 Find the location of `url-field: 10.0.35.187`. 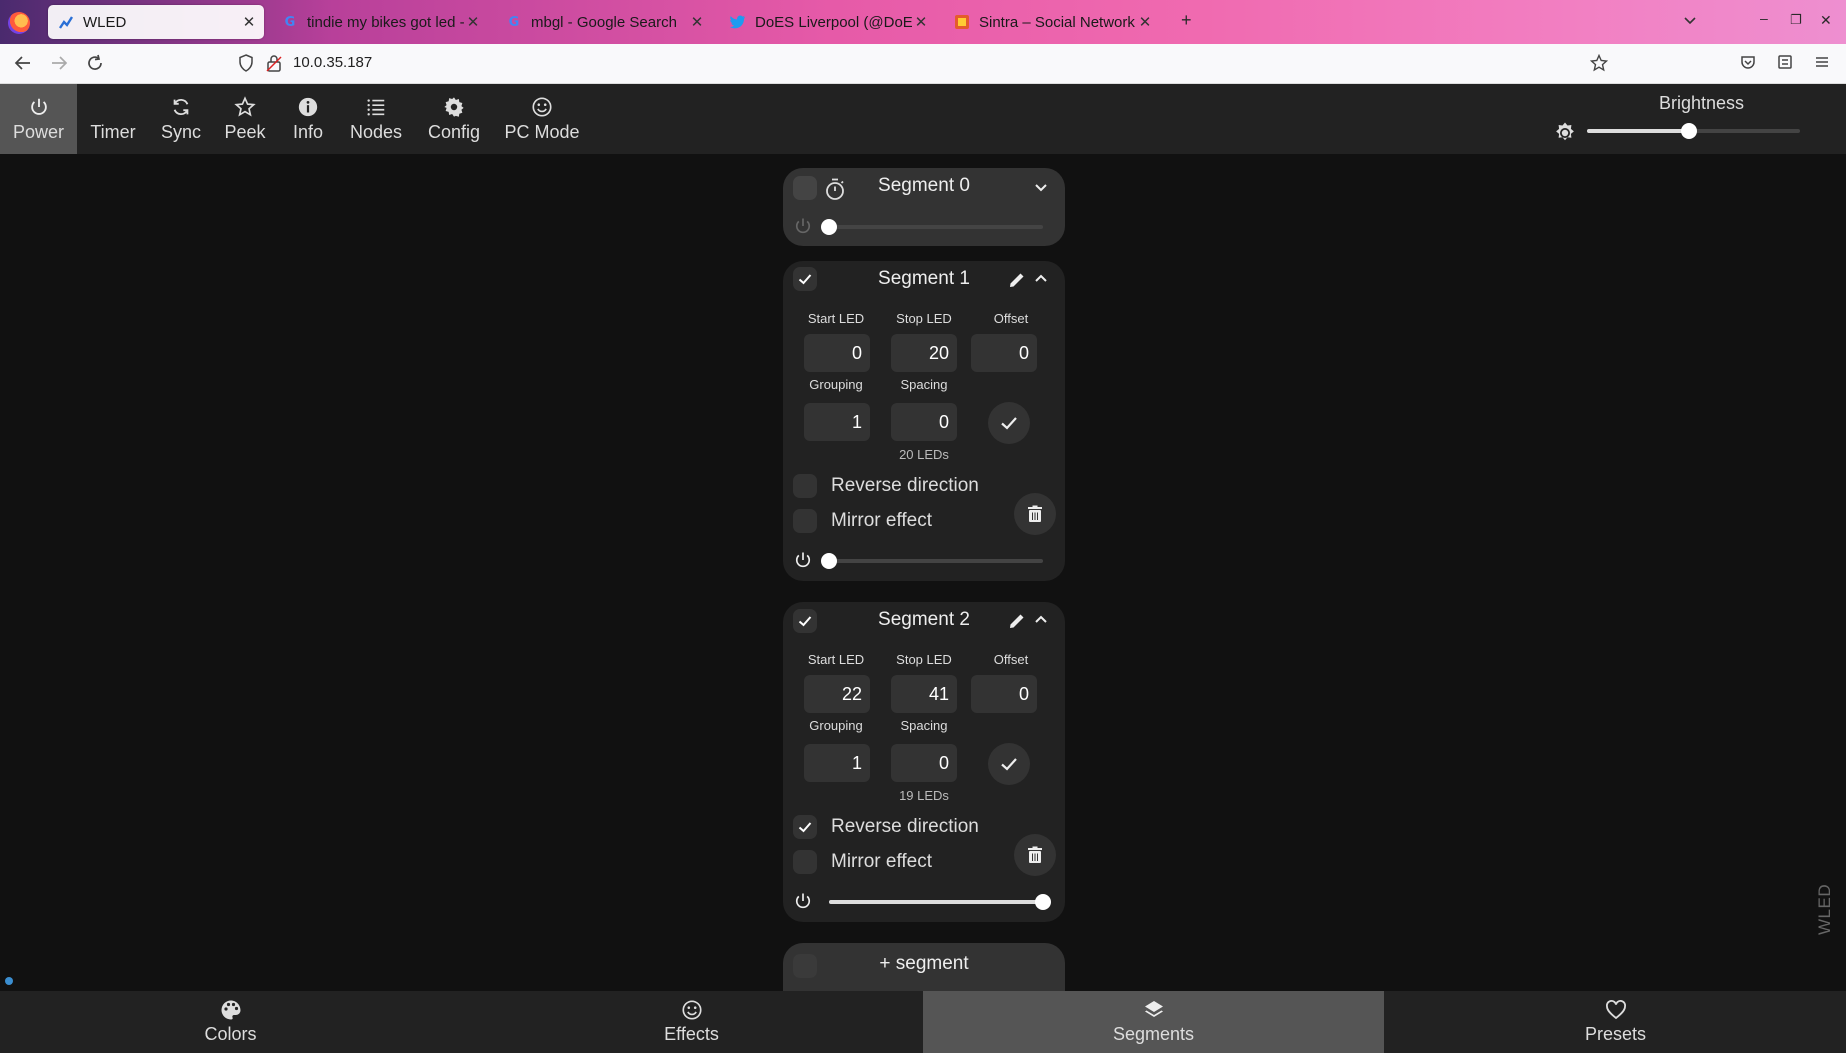

url-field: 10.0.35.187 is located at coordinates (332, 62).